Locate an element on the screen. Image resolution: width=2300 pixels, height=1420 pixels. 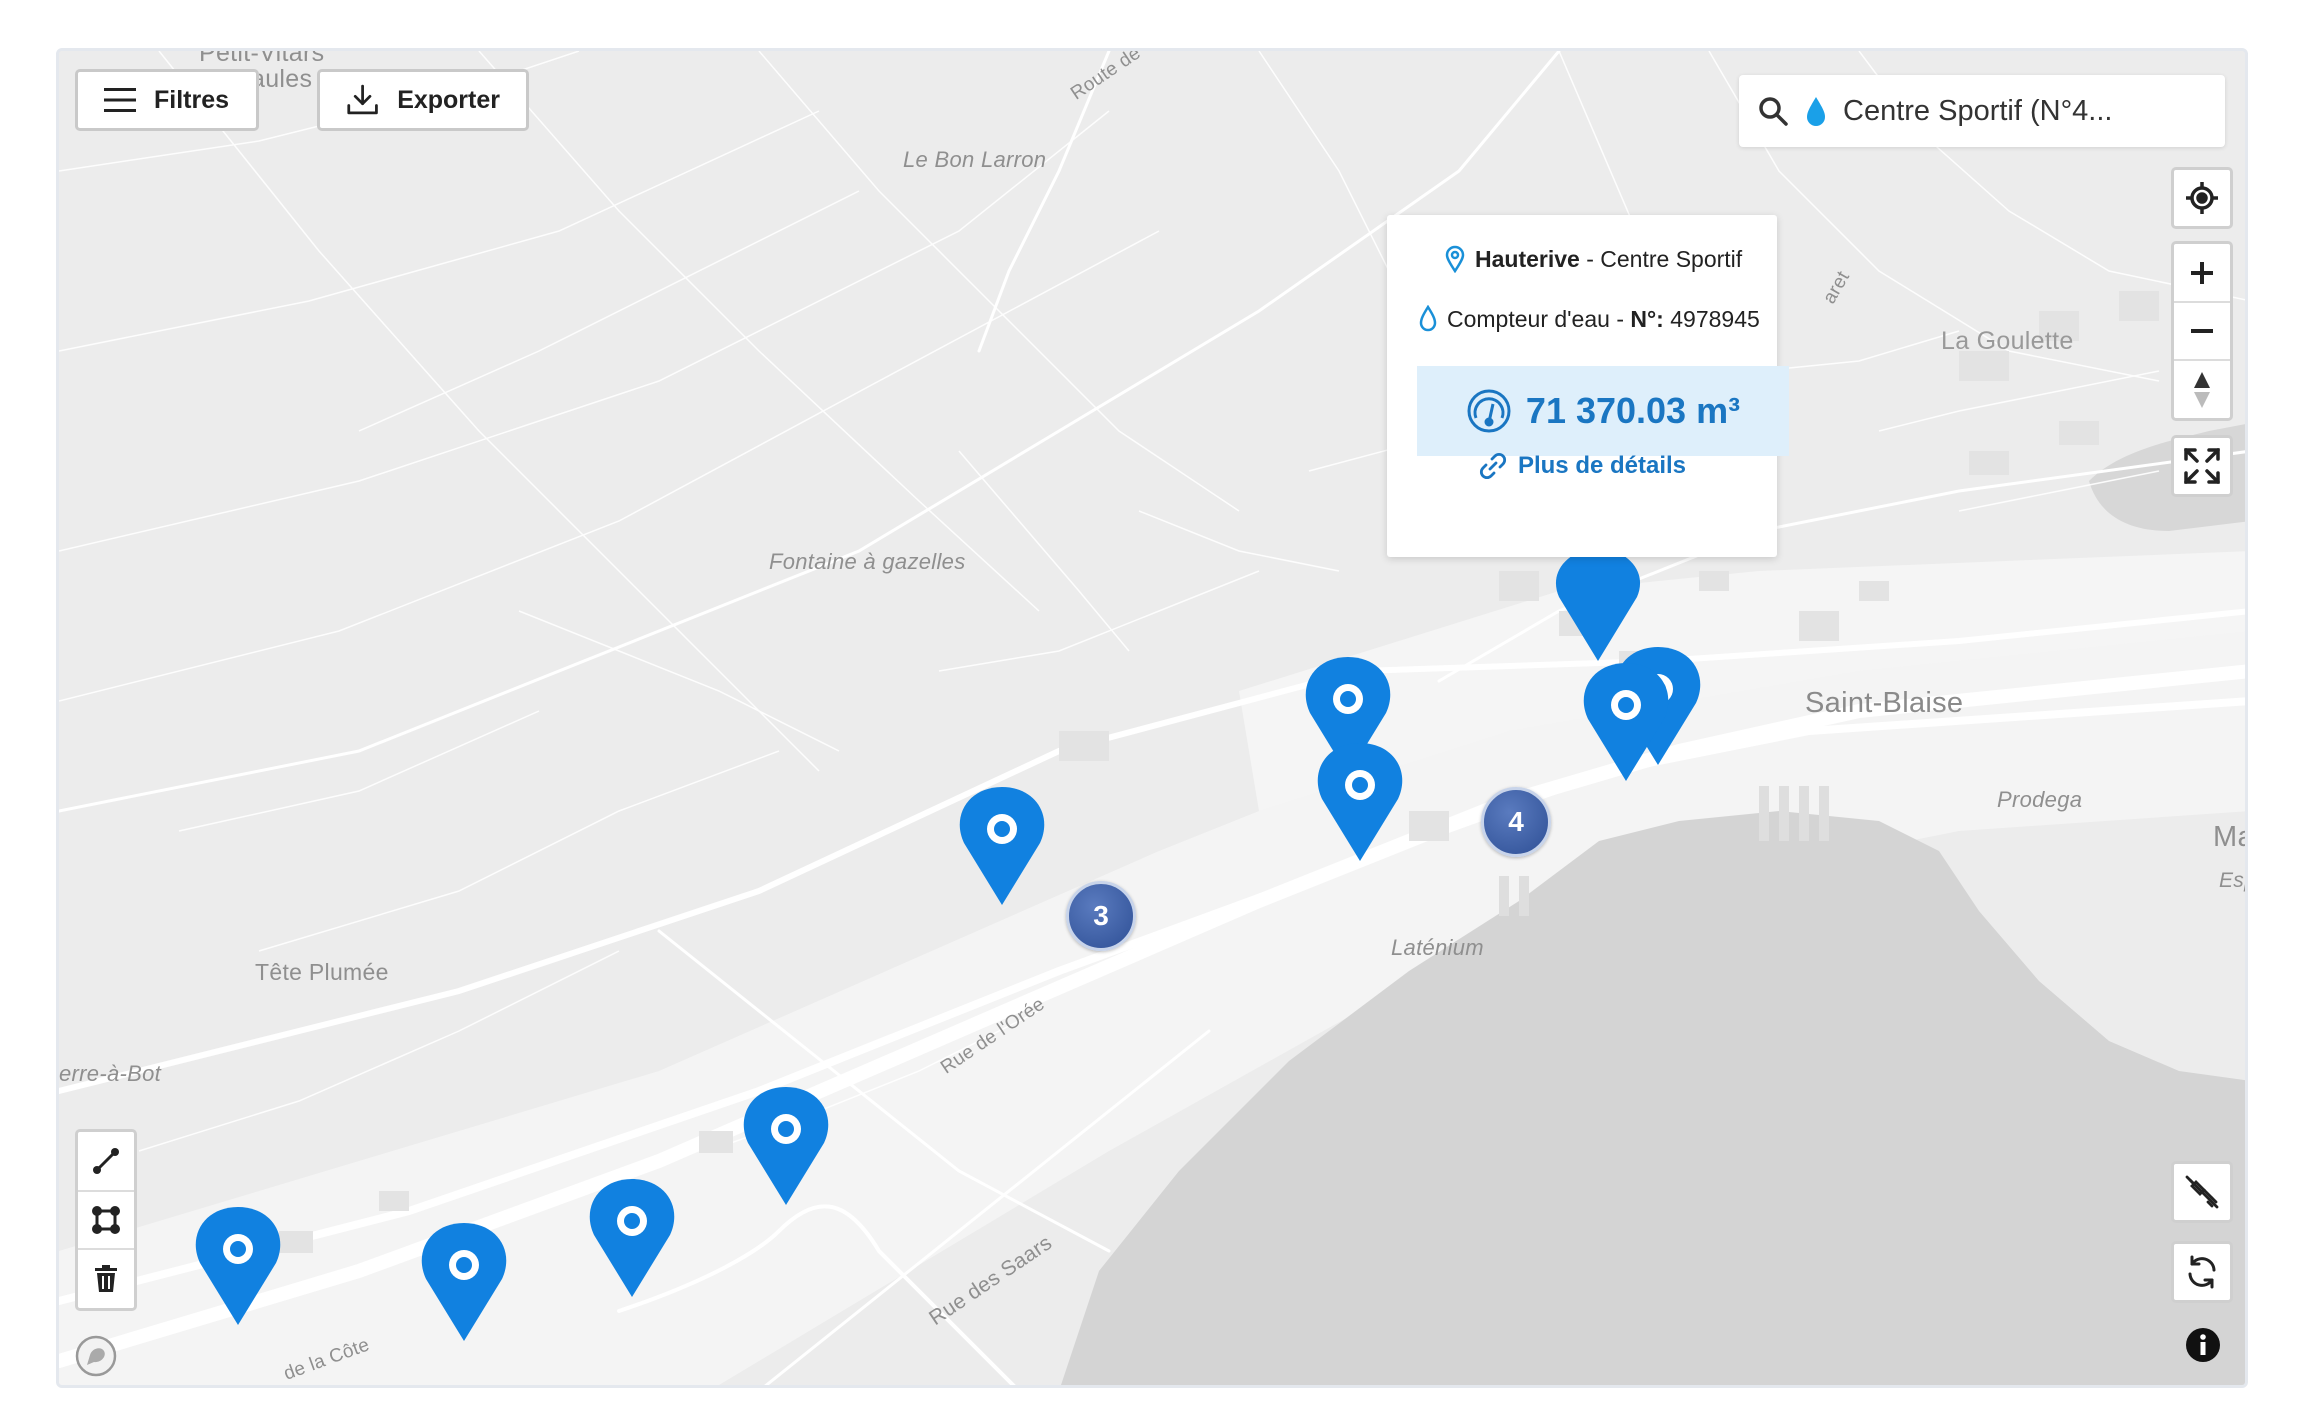
cluster-marker: 3 is located at coordinates (1101, 916).